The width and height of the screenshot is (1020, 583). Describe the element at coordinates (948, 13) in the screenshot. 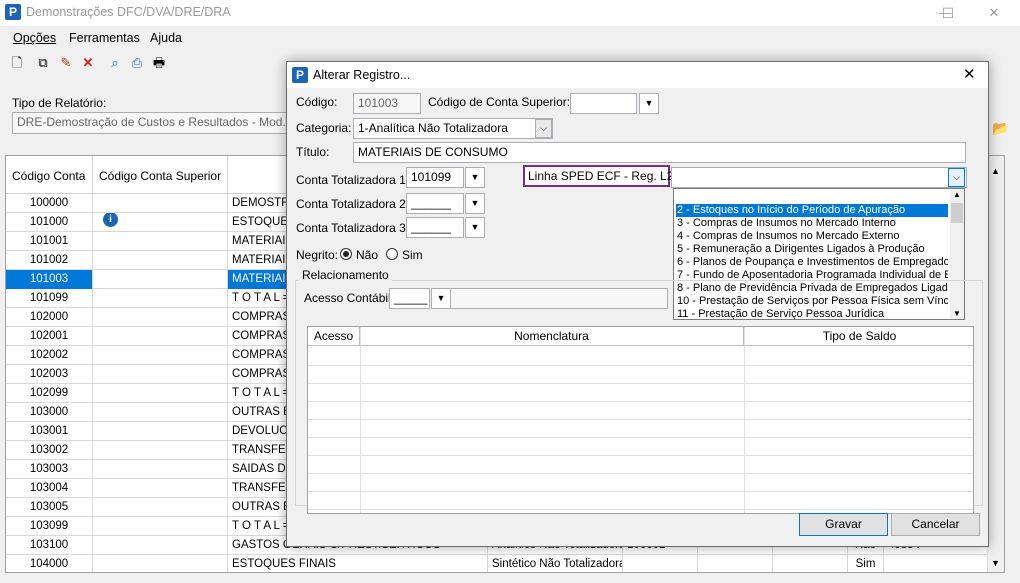

I see `maximize-button: ☐` at that location.